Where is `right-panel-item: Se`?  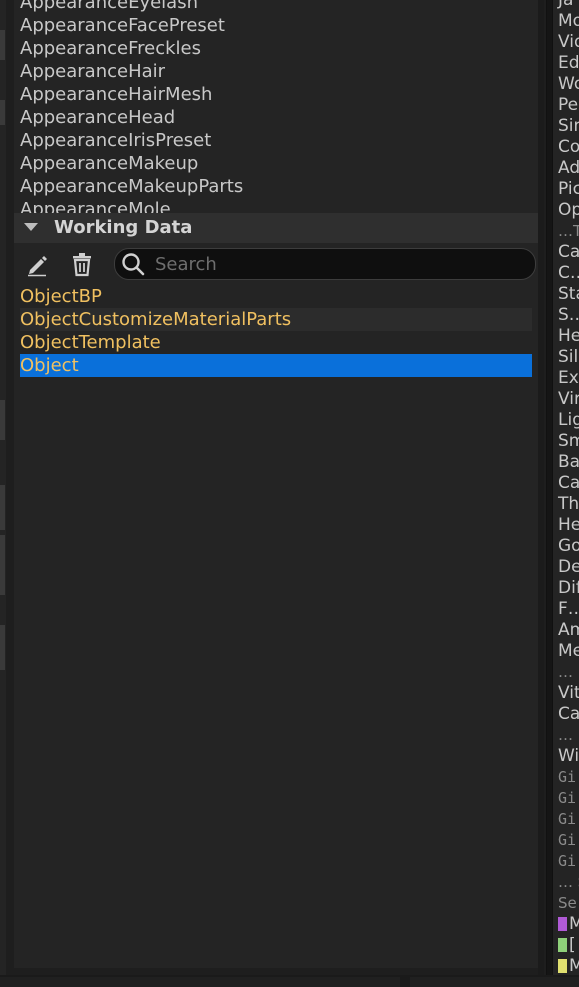
right-panel-item: Se is located at coordinates (567, 903).